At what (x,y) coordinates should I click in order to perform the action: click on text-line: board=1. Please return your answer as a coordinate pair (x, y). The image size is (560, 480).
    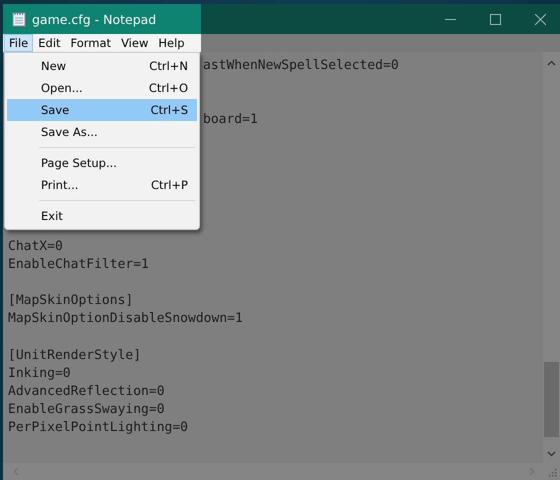
    Looking at the image, I should click on (230, 120).